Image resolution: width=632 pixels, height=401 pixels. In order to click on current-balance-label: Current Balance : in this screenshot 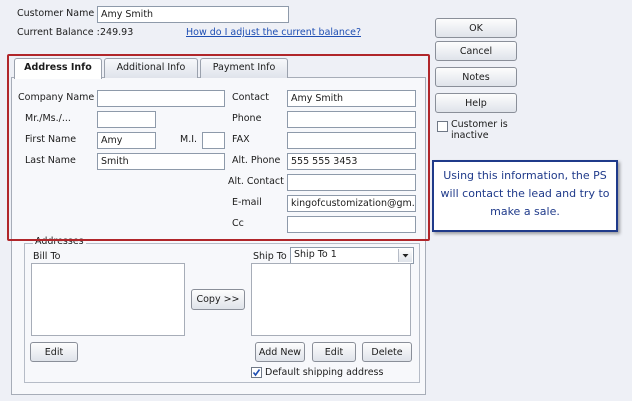, I will do `click(58, 32)`.